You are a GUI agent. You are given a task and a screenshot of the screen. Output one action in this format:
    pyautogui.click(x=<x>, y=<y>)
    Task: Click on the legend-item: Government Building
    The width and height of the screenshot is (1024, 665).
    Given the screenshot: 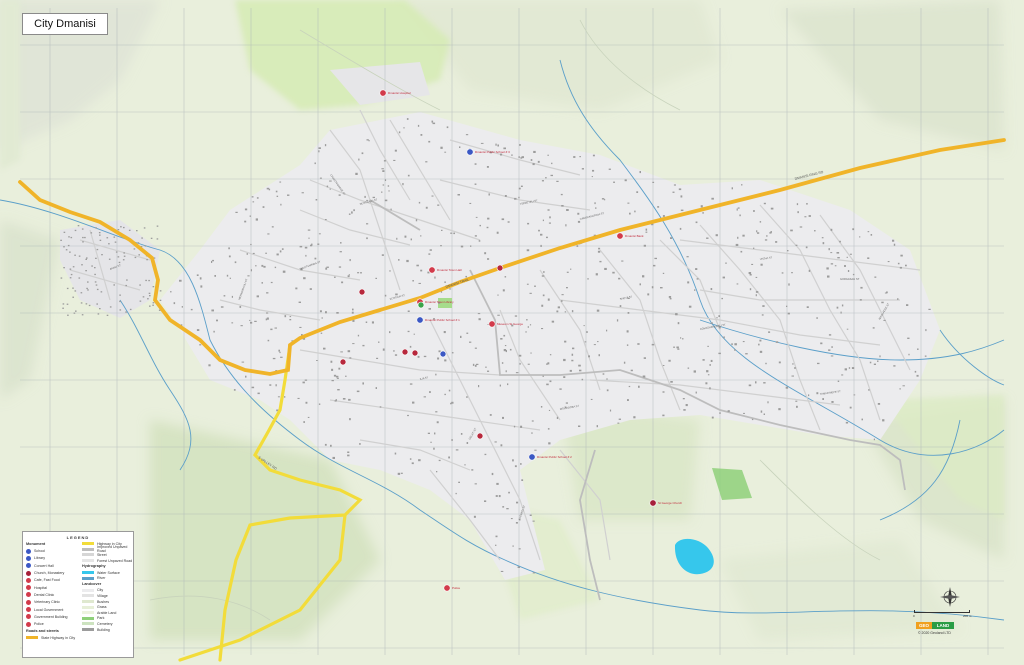 What is the action you would take?
    pyautogui.click(x=54, y=616)
    